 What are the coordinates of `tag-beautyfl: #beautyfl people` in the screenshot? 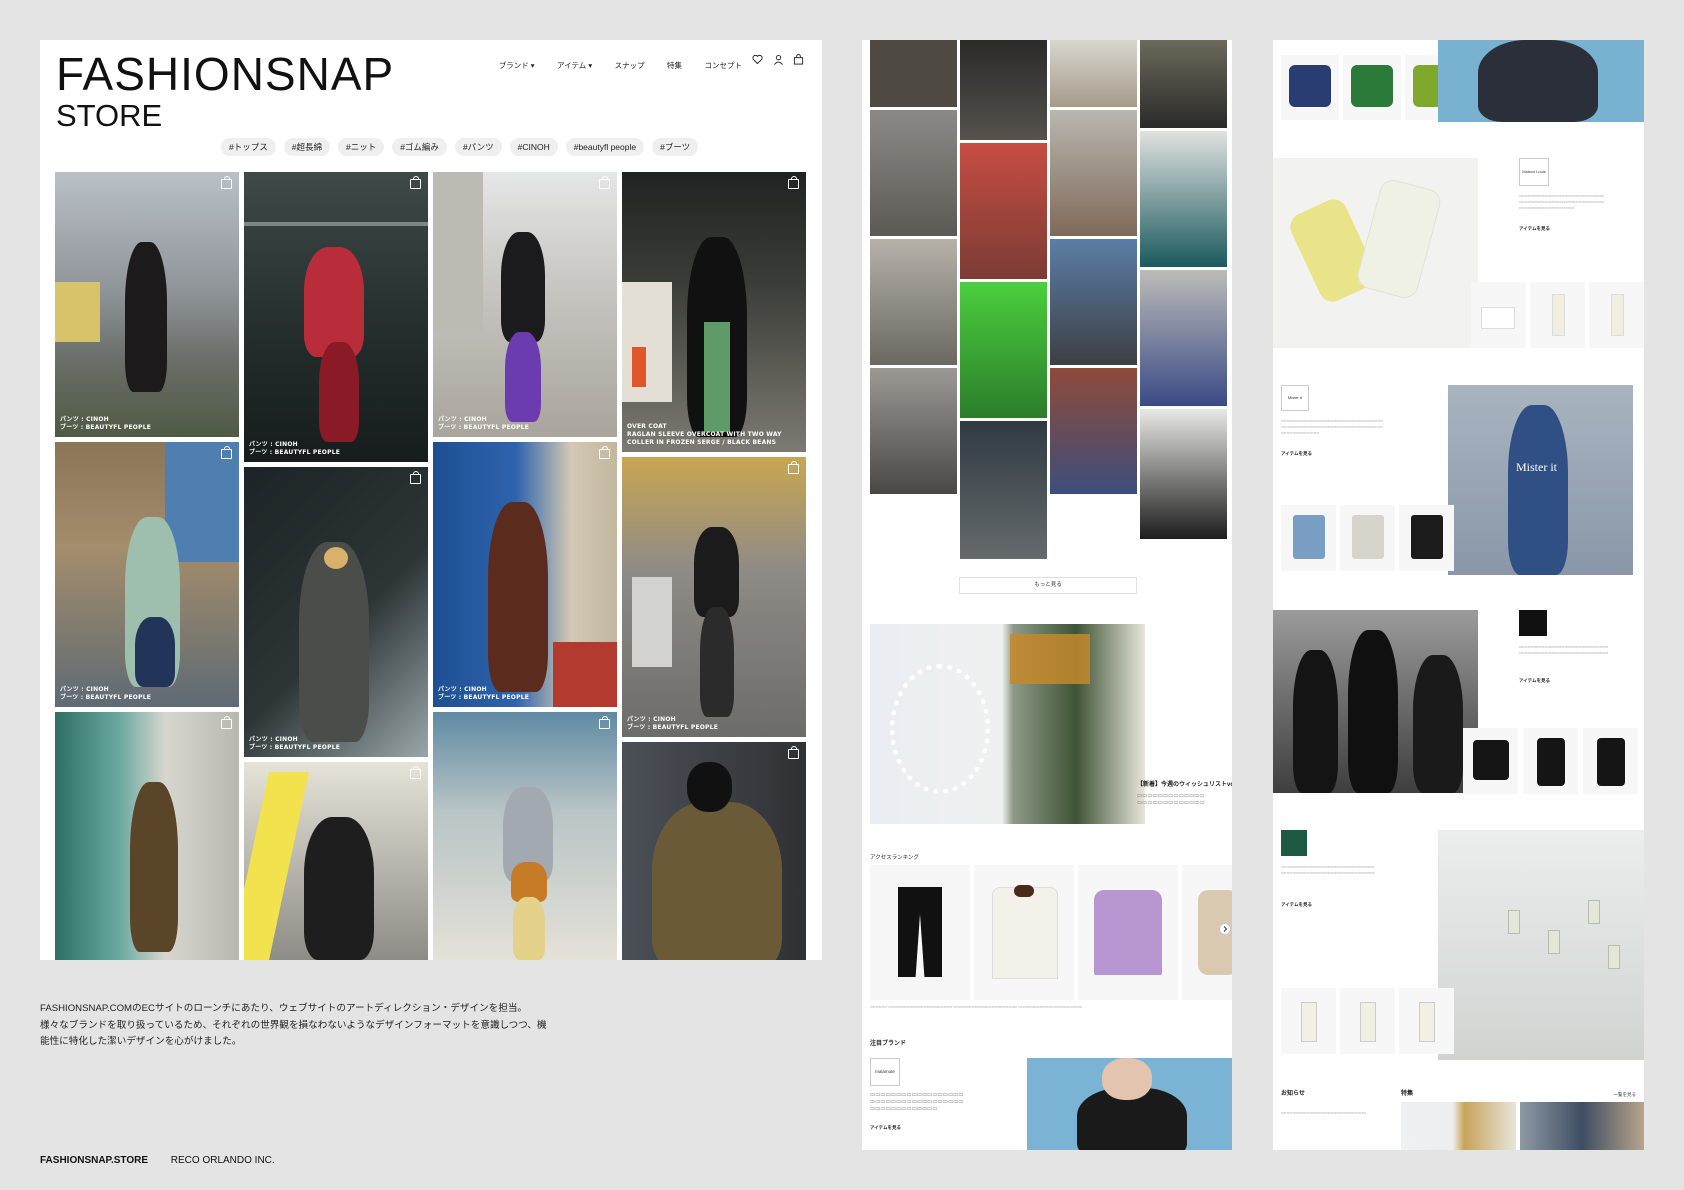 It's located at (605, 147).